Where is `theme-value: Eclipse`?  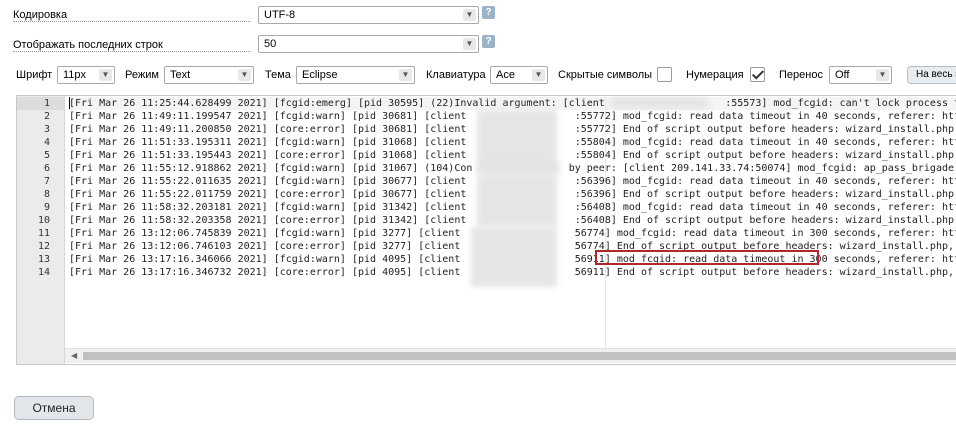 theme-value: Eclipse is located at coordinates (320, 75).